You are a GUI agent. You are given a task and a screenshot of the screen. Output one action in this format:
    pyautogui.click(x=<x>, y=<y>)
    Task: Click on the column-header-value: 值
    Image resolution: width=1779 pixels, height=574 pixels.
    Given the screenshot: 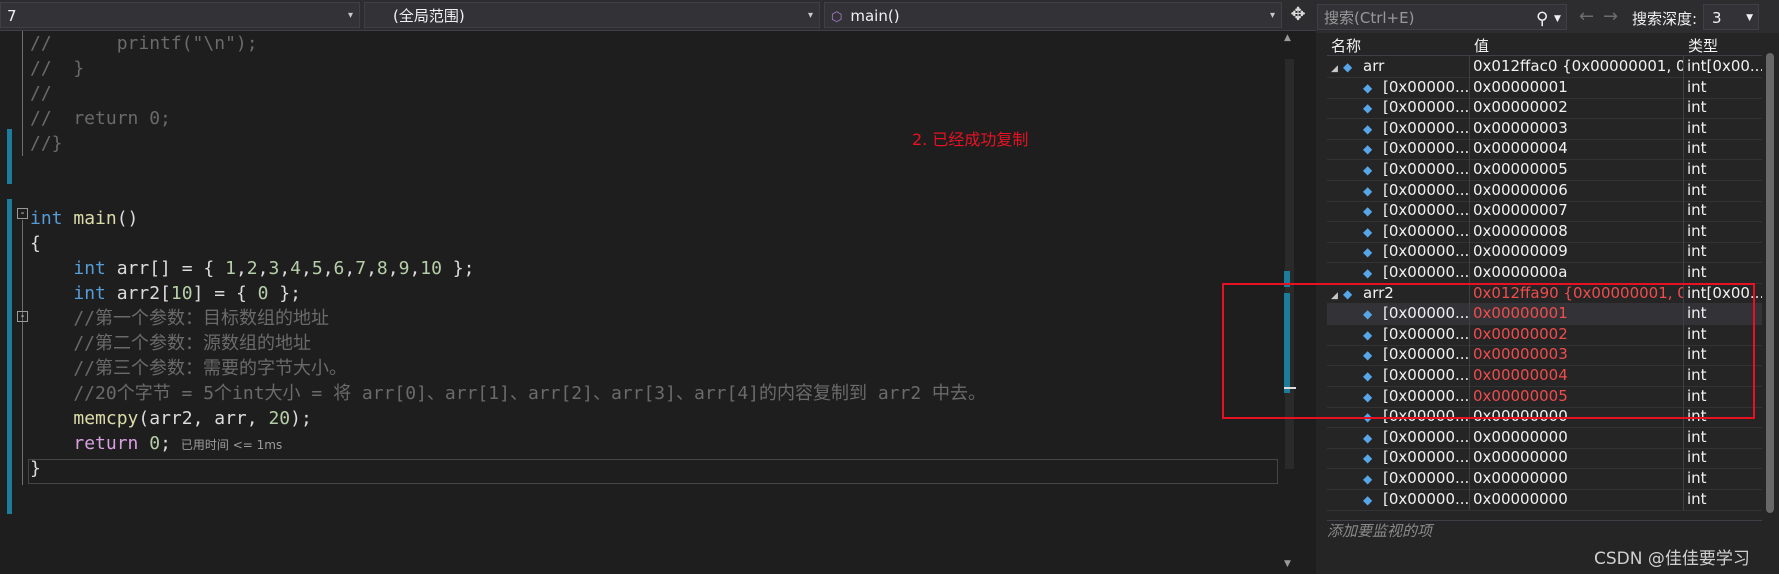 What is the action you would take?
    pyautogui.click(x=1481, y=45)
    